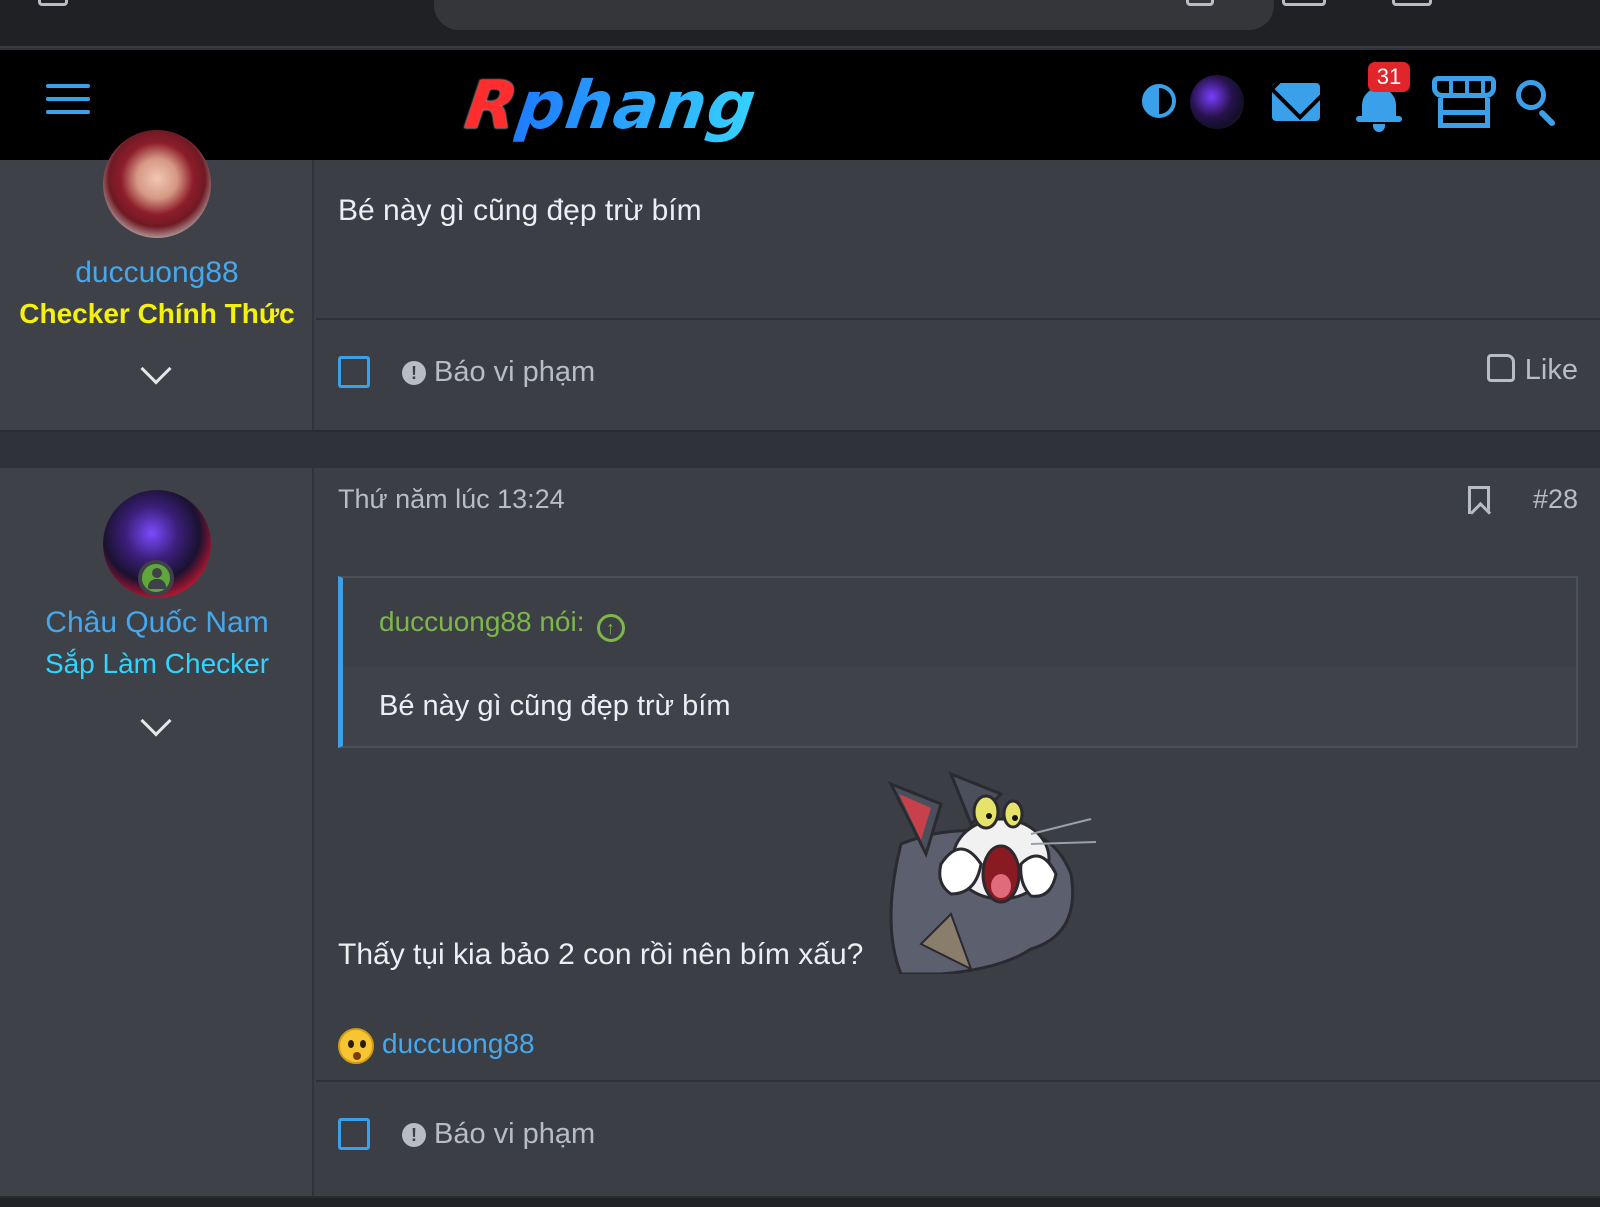 Image resolution: width=1600 pixels, height=1207 pixels. I want to click on page-bottom-edge, so click(800, 1202).